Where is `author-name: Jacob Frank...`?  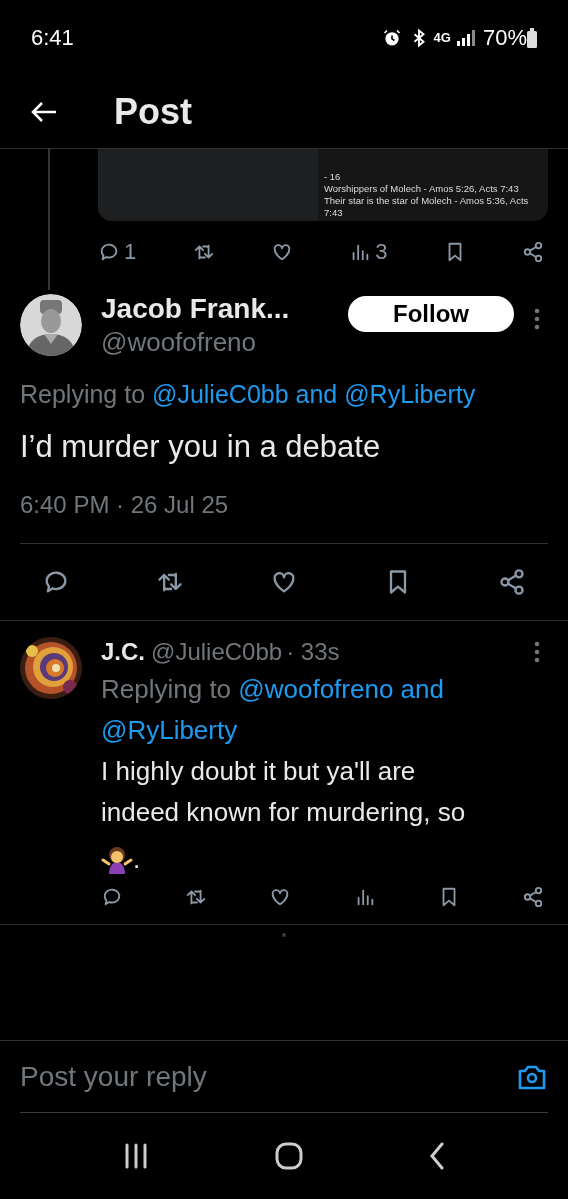 author-name: Jacob Frank... is located at coordinates (195, 309).